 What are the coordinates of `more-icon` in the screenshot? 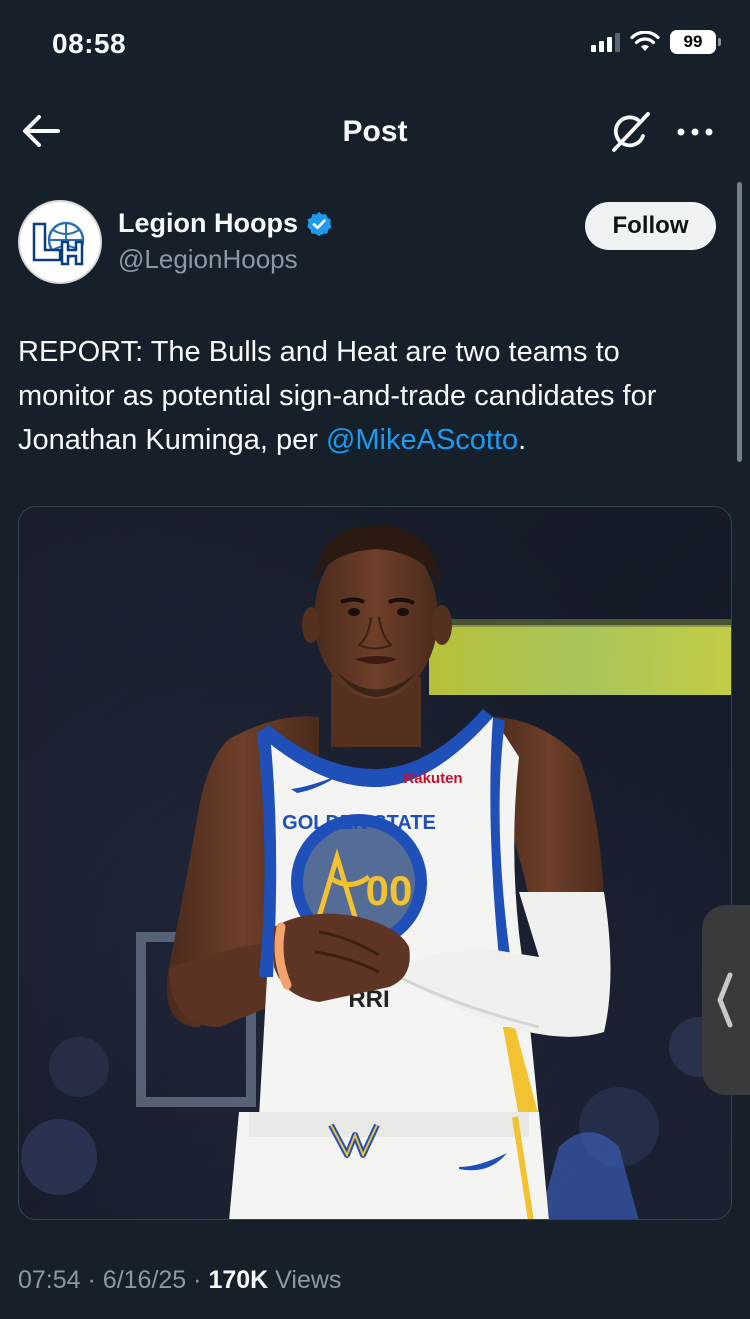 It's located at (695, 132).